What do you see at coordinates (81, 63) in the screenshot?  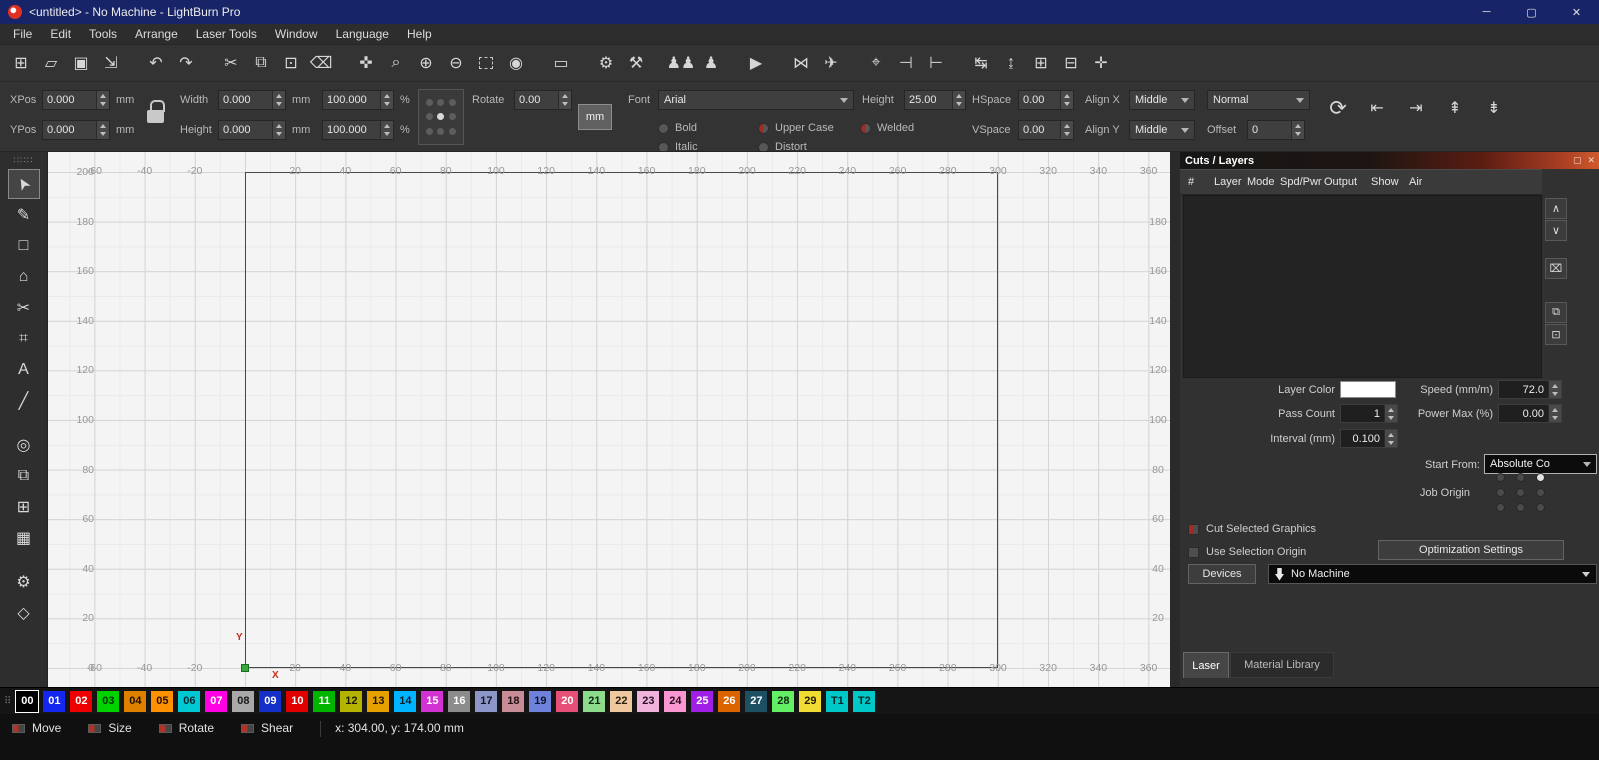 I see `save-file-button: ▣` at bounding box center [81, 63].